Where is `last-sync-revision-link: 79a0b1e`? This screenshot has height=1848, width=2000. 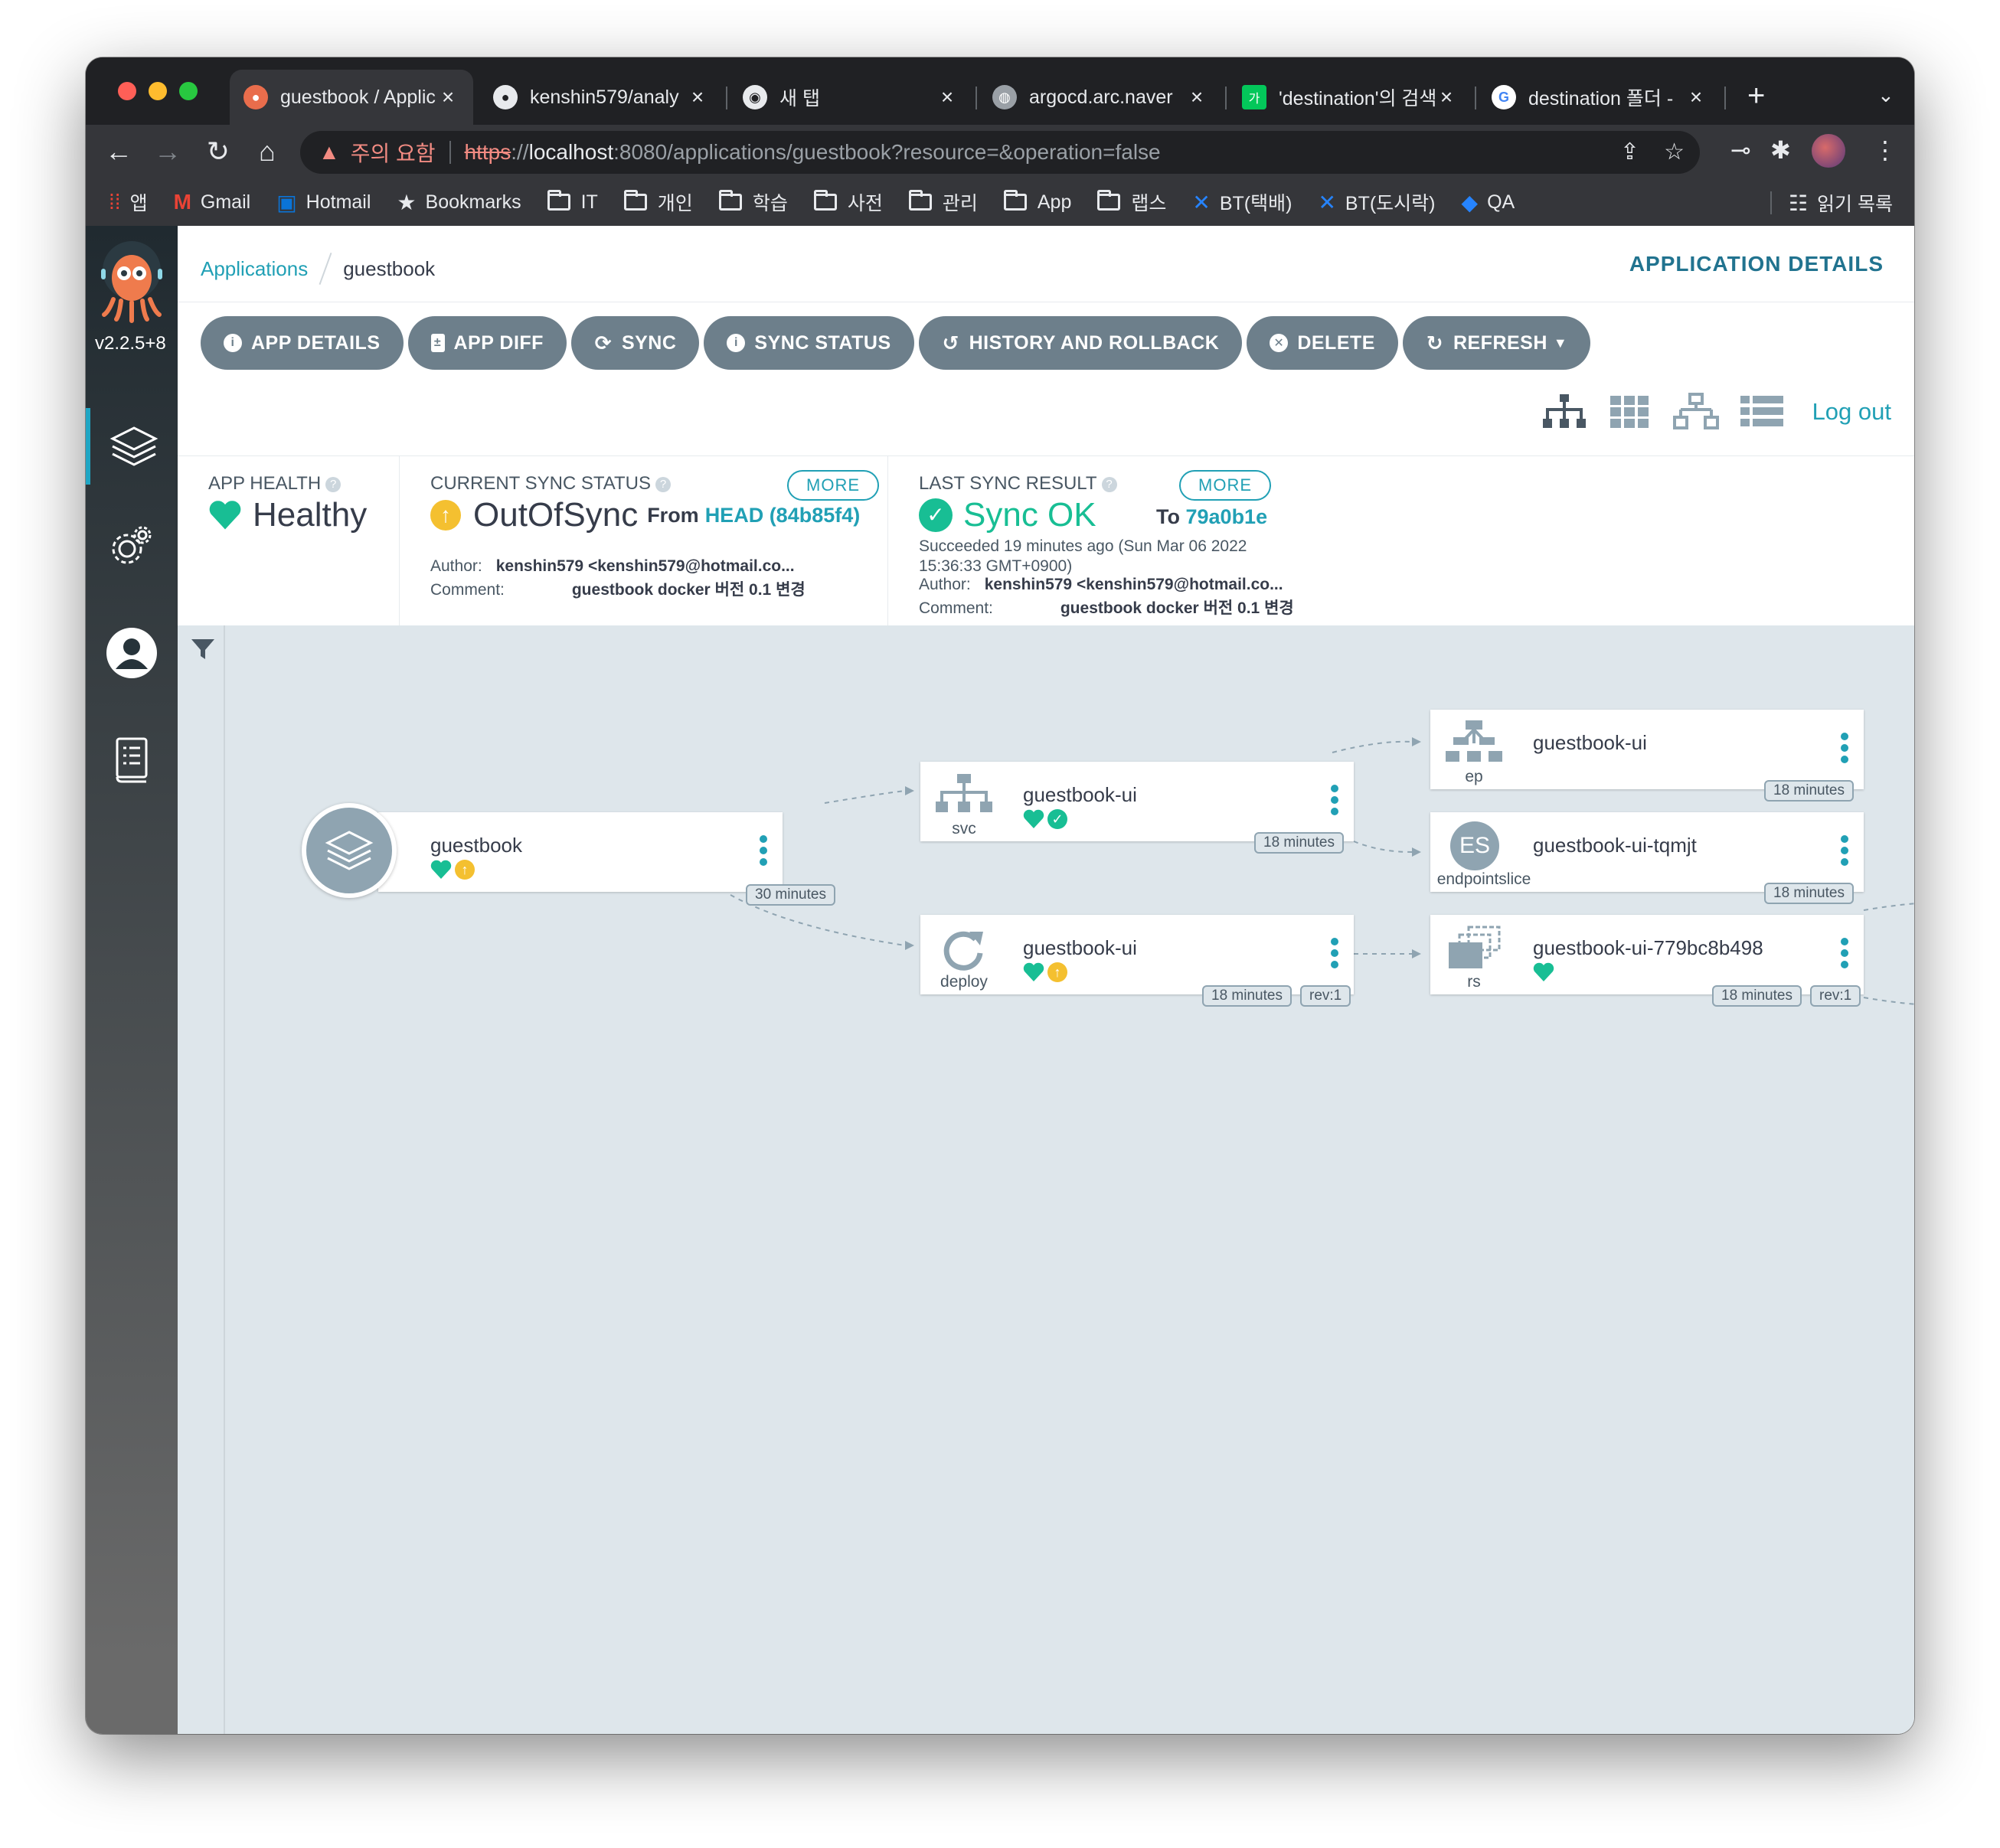 last-sync-revision-link: 79a0b1e is located at coordinates (1227, 517).